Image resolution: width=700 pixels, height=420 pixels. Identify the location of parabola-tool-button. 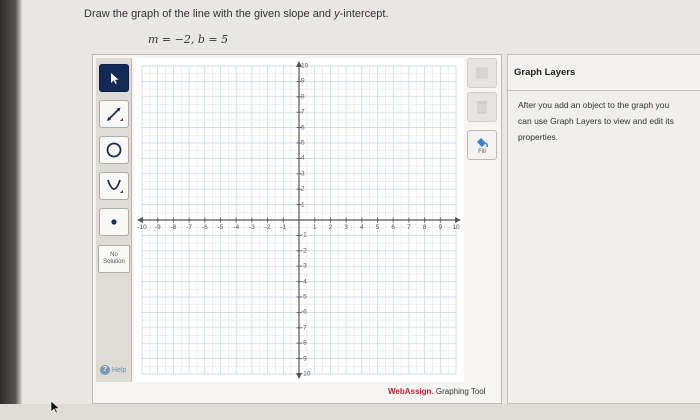
(114, 186).